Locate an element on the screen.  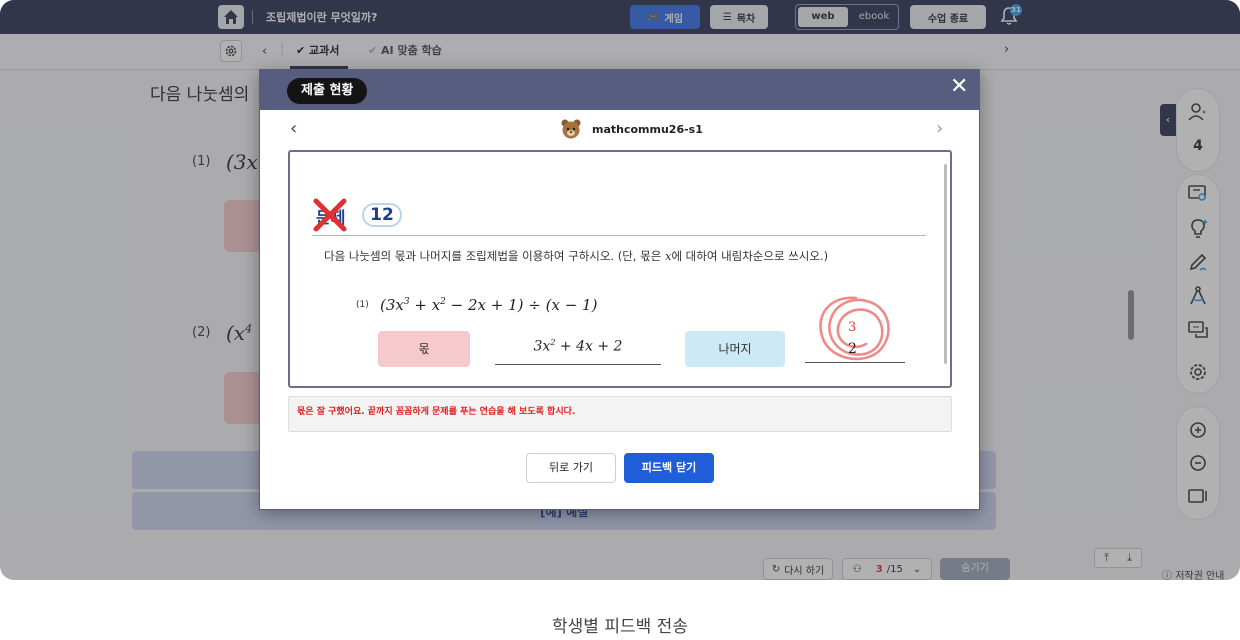
figure-caption: 학생별 피드백 전송 is located at coordinates (620, 627).